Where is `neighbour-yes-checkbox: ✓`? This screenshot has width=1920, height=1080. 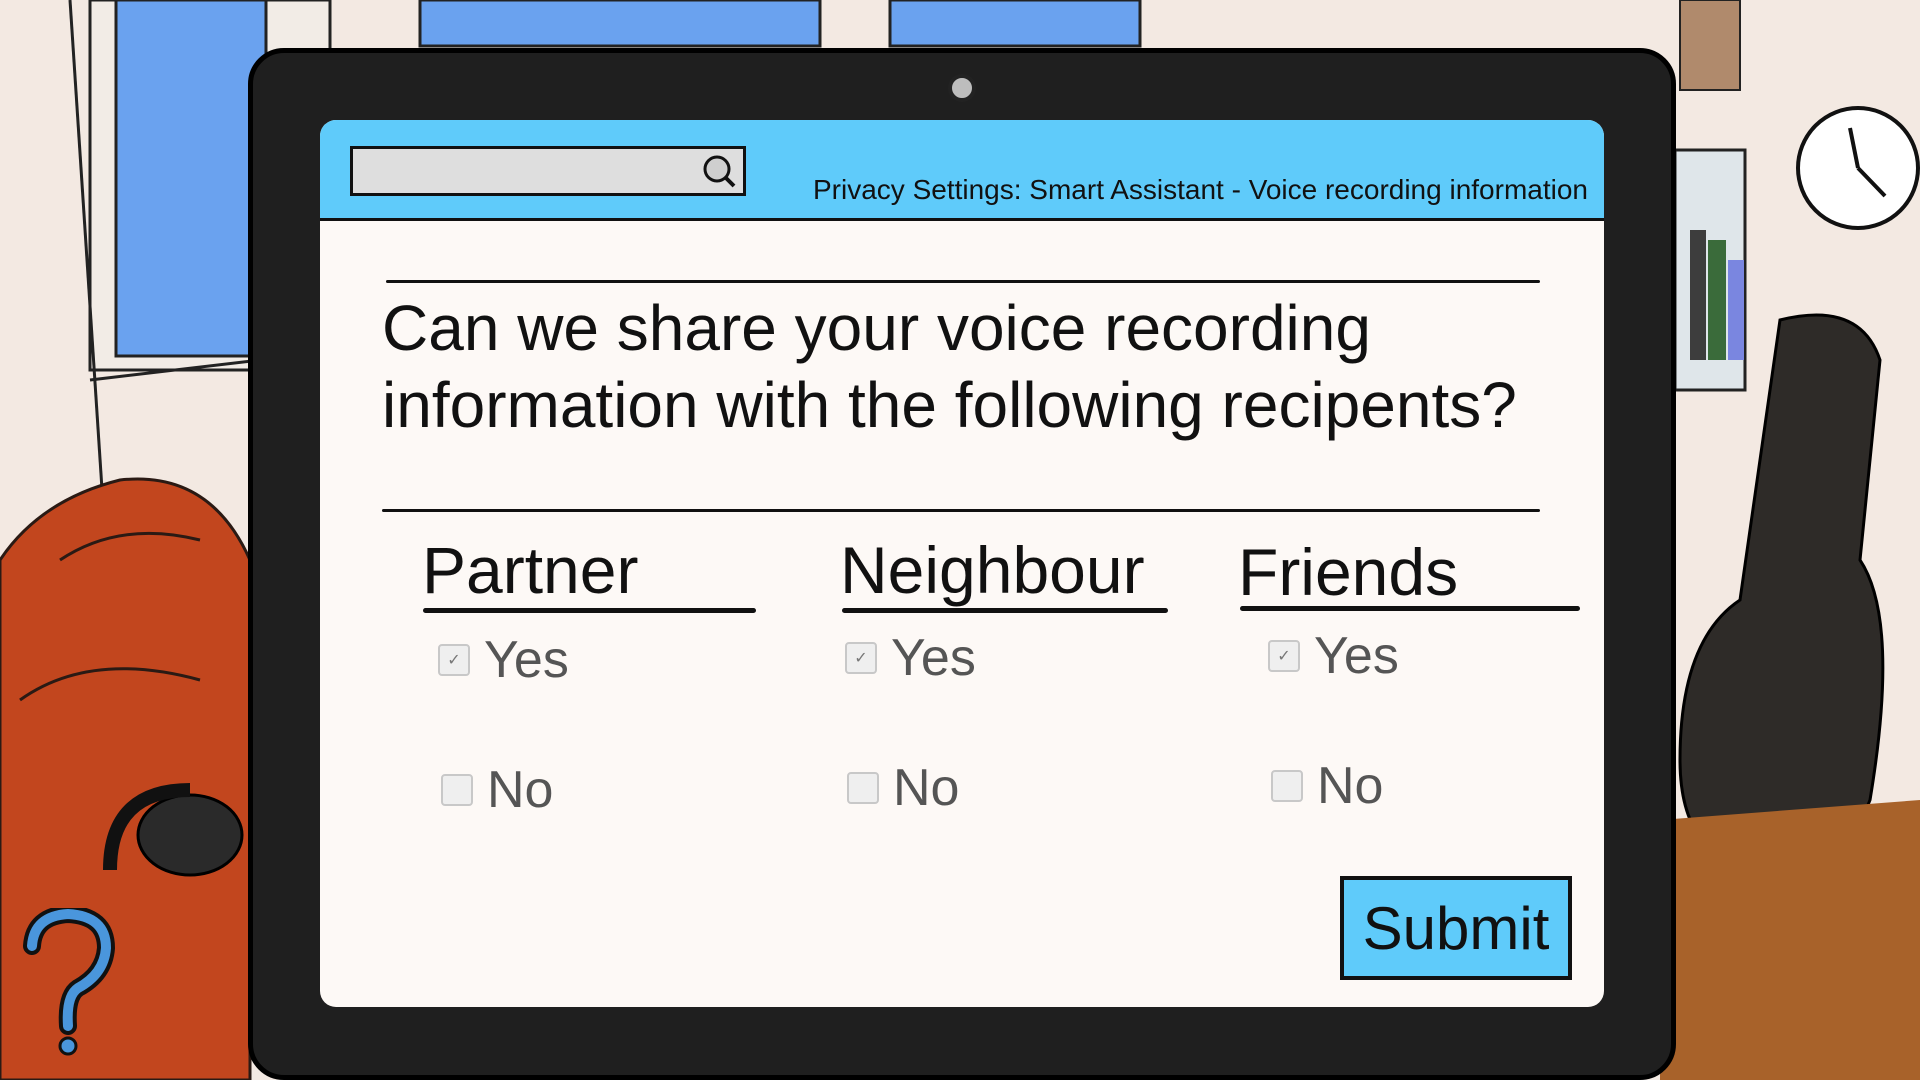 neighbour-yes-checkbox: ✓ is located at coordinates (861, 658).